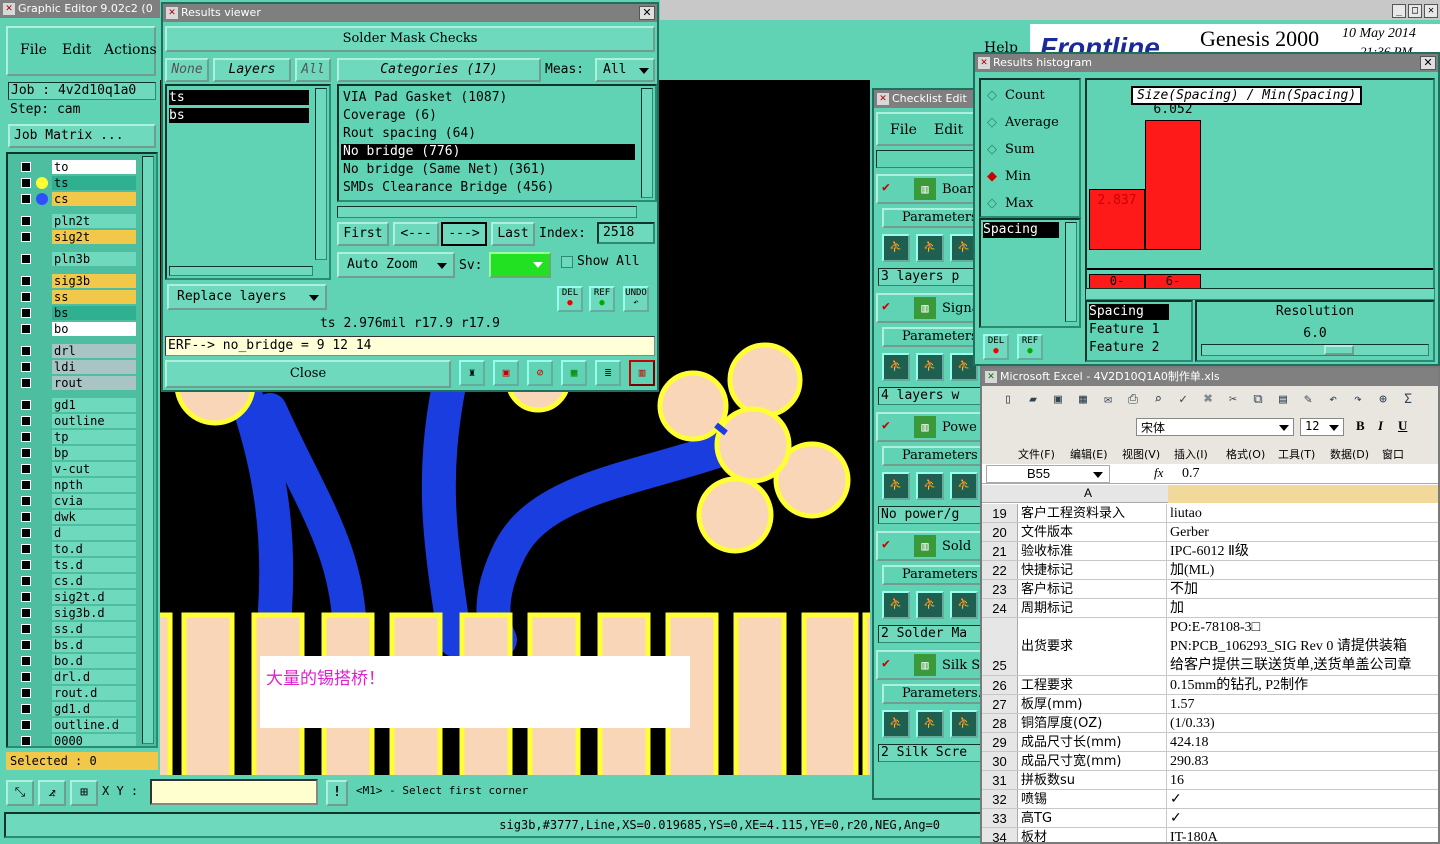 The width and height of the screenshot is (1440, 844). What do you see at coordinates (77, 677) in the screenshot?
I see `layer-row-drl.d: drl.d` at bounding box center [77, 677].